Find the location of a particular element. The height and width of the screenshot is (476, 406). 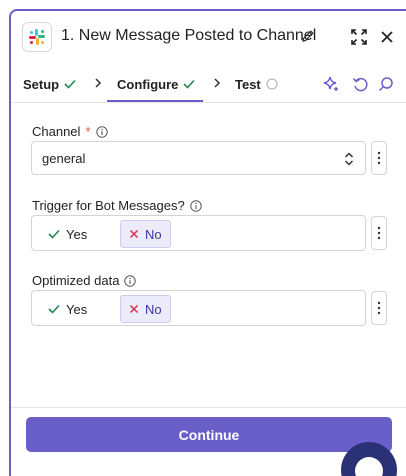

tab-label: Setup is located at coordinates (41, 84).